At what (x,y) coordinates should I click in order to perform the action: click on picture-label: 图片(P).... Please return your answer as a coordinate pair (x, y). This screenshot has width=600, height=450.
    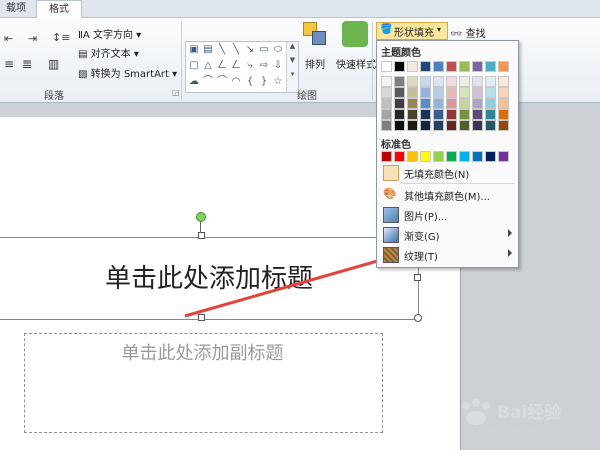
    Looking at the image, I should click on (426, 217).